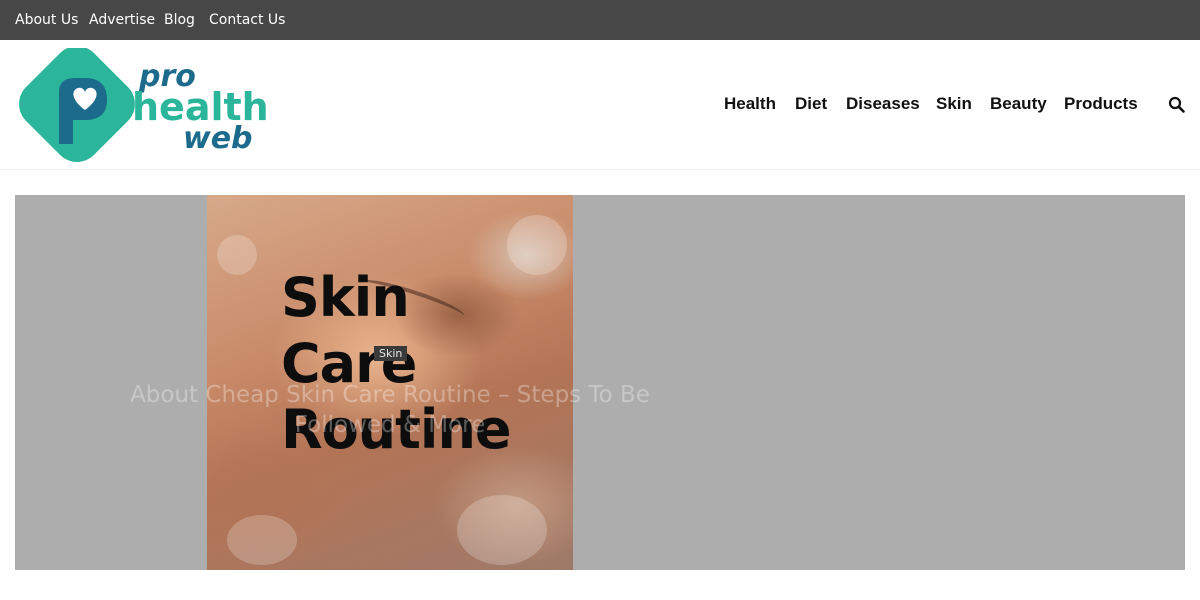 This screenshot has width=1200, height=600. I want to click on topbar-link-about-us: About Us, so click(46, 20).